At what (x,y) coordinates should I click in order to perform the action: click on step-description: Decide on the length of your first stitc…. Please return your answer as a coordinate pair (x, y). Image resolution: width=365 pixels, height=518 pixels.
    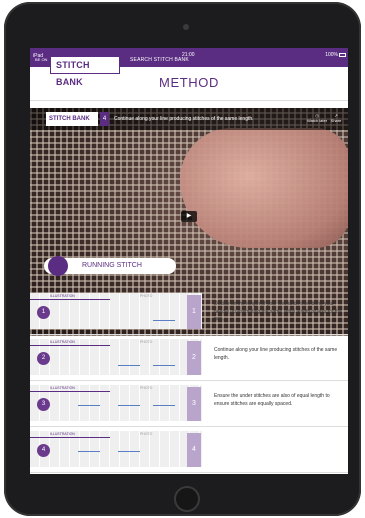
    Looking at the image, I should click on (278, 311).